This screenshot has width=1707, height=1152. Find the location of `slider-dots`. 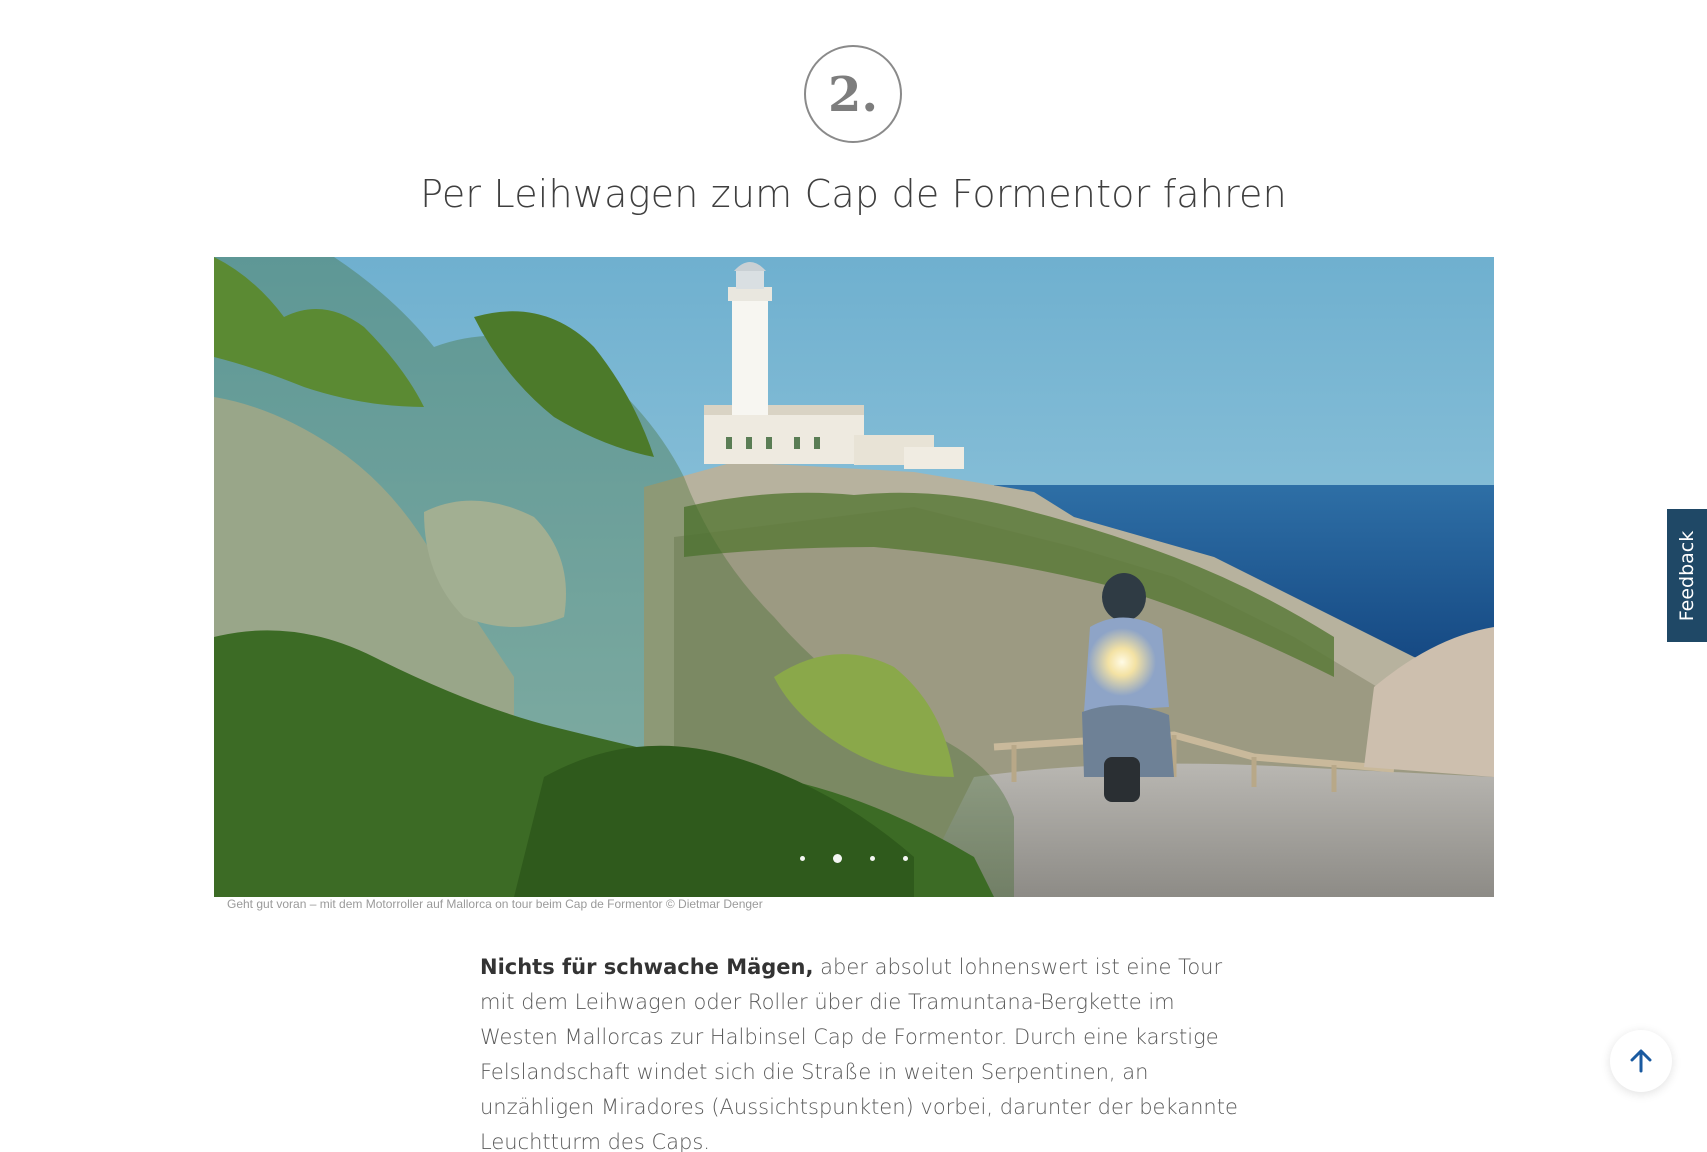

slider-dots is located at coordinates (854, 858).